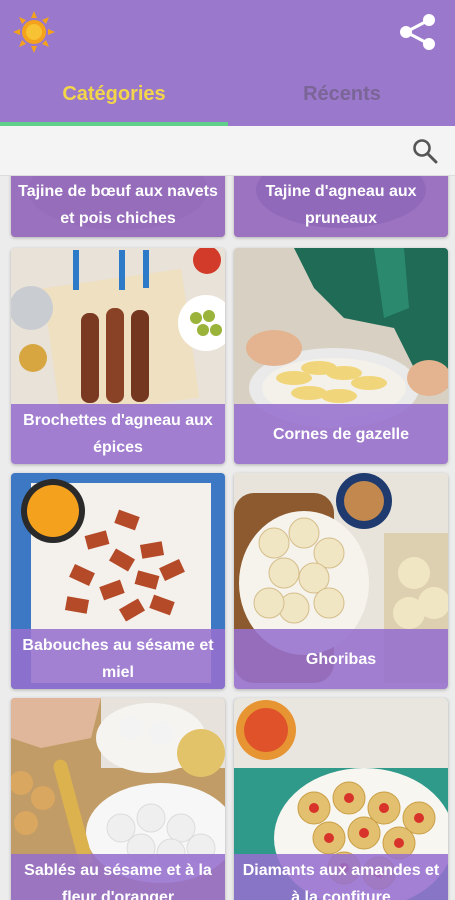  I want to click on recipe-title: Sablés au sésame et à la fleur d'oranger, so click(118, 877).